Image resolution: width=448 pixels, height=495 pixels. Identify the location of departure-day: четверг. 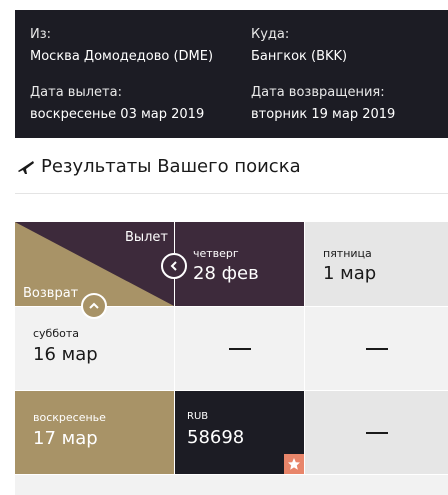
(216, 253).